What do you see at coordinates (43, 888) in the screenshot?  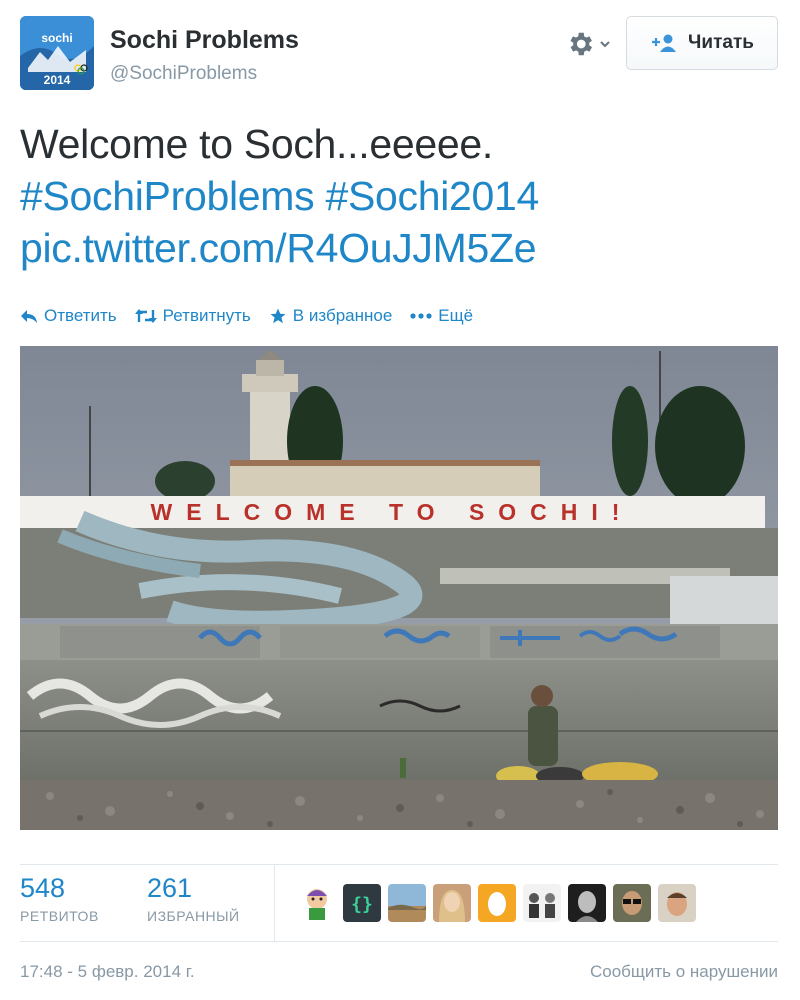 I see `retweets-count: 548` at bounding box center [43, 888].